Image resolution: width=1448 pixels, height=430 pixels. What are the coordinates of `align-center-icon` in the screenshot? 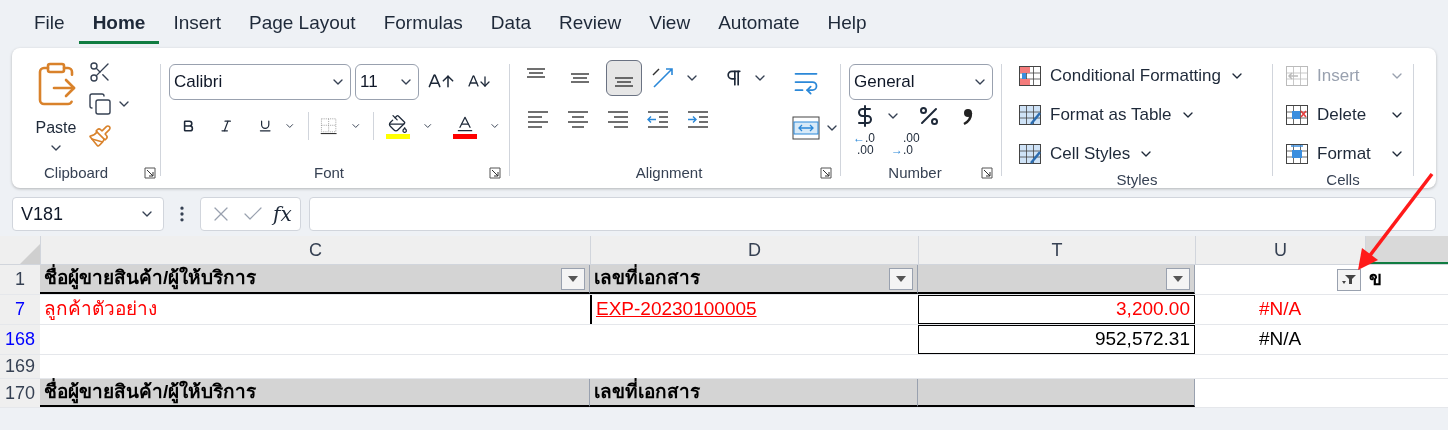 It's located at (578, 119).